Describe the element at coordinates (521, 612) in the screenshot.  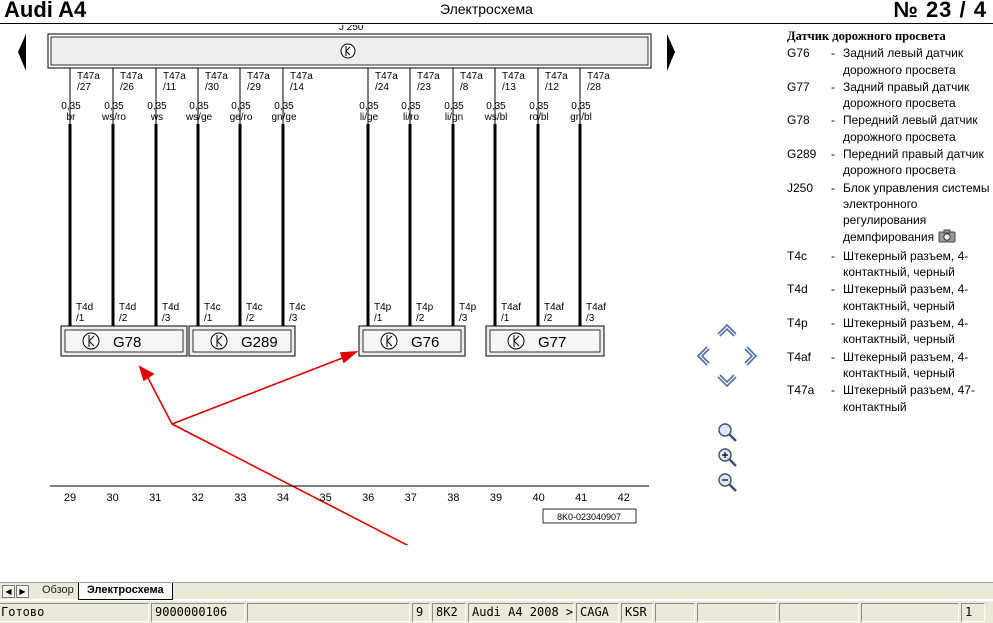
I see `status-model: Audi A4 2008 >` at that location.